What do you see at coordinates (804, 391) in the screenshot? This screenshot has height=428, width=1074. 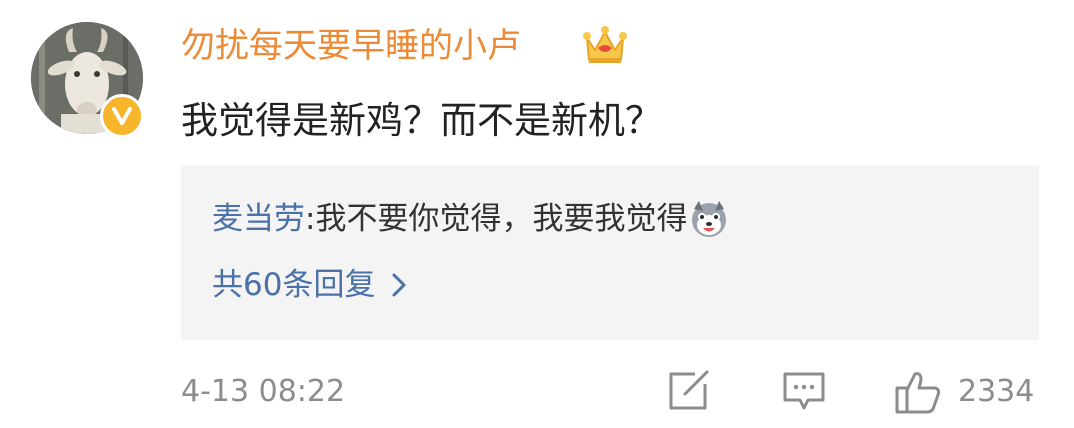 I see `comment-icon` at bounding box center [804, 391].